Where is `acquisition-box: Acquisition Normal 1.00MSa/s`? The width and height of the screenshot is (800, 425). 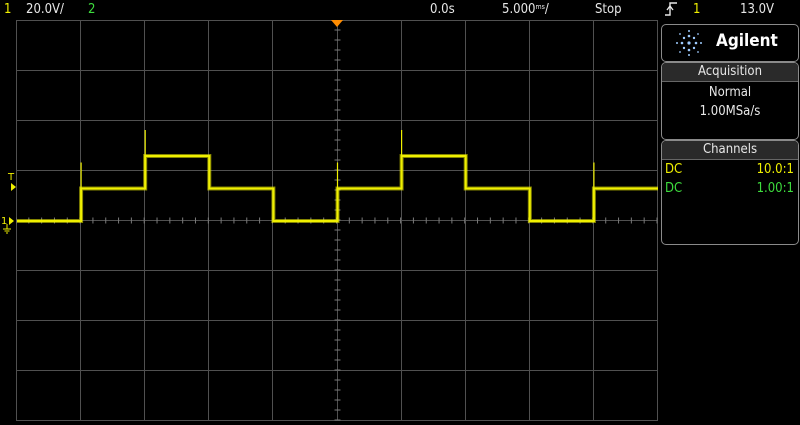 acquisition-box: Acquisition Normal 1.00MSa/s is located at coordinates (730, 101).